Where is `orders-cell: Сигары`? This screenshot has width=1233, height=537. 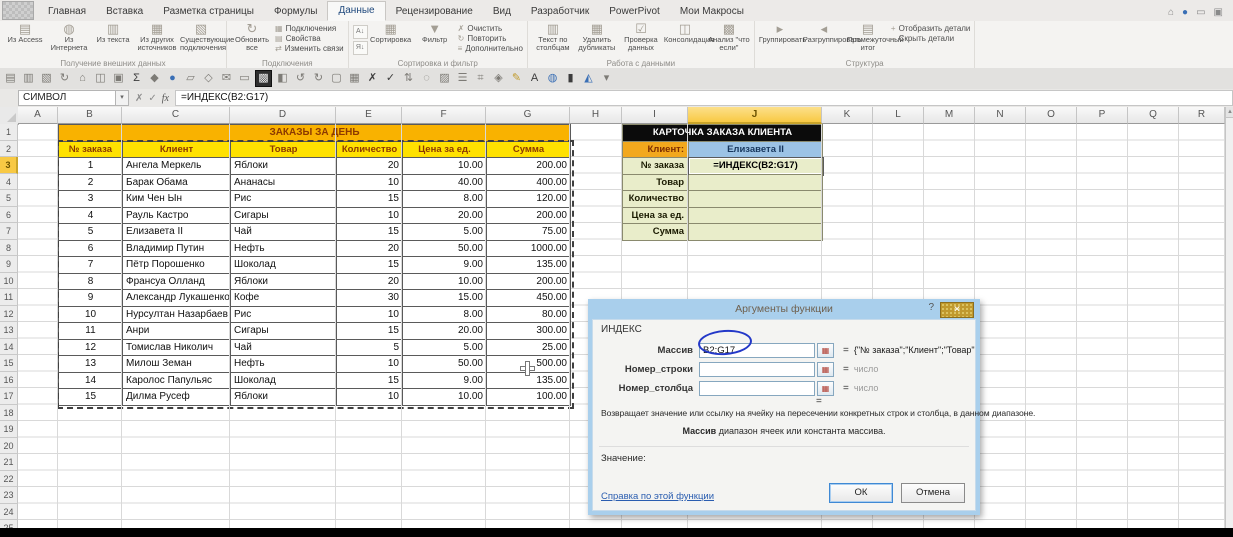
orders-cell: Сигары is located at coordinates (284, 331).